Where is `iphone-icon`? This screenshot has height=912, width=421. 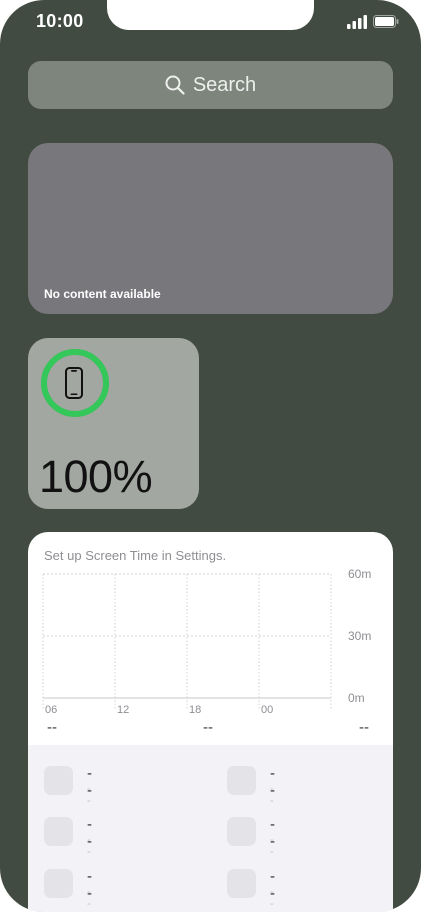 iphone-icon is located at coordinates (74, 383).